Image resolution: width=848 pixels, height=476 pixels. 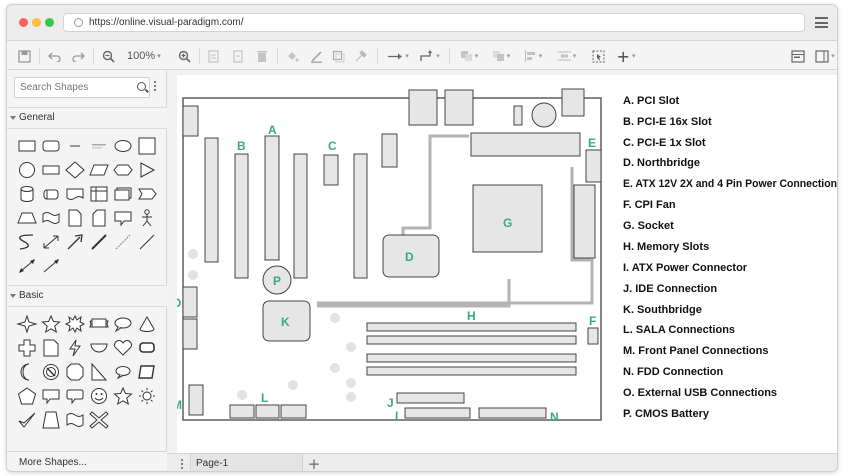 What do you see at coordinates (147, 242) in the screenshot?
I see `line-shape-icon` at bounding box center [147, 242].